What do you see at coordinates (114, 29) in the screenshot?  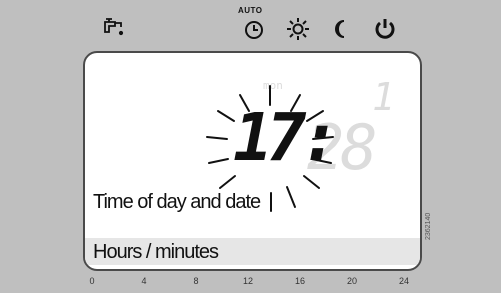 I see `tap-icon` at bounding box center [114, 29].